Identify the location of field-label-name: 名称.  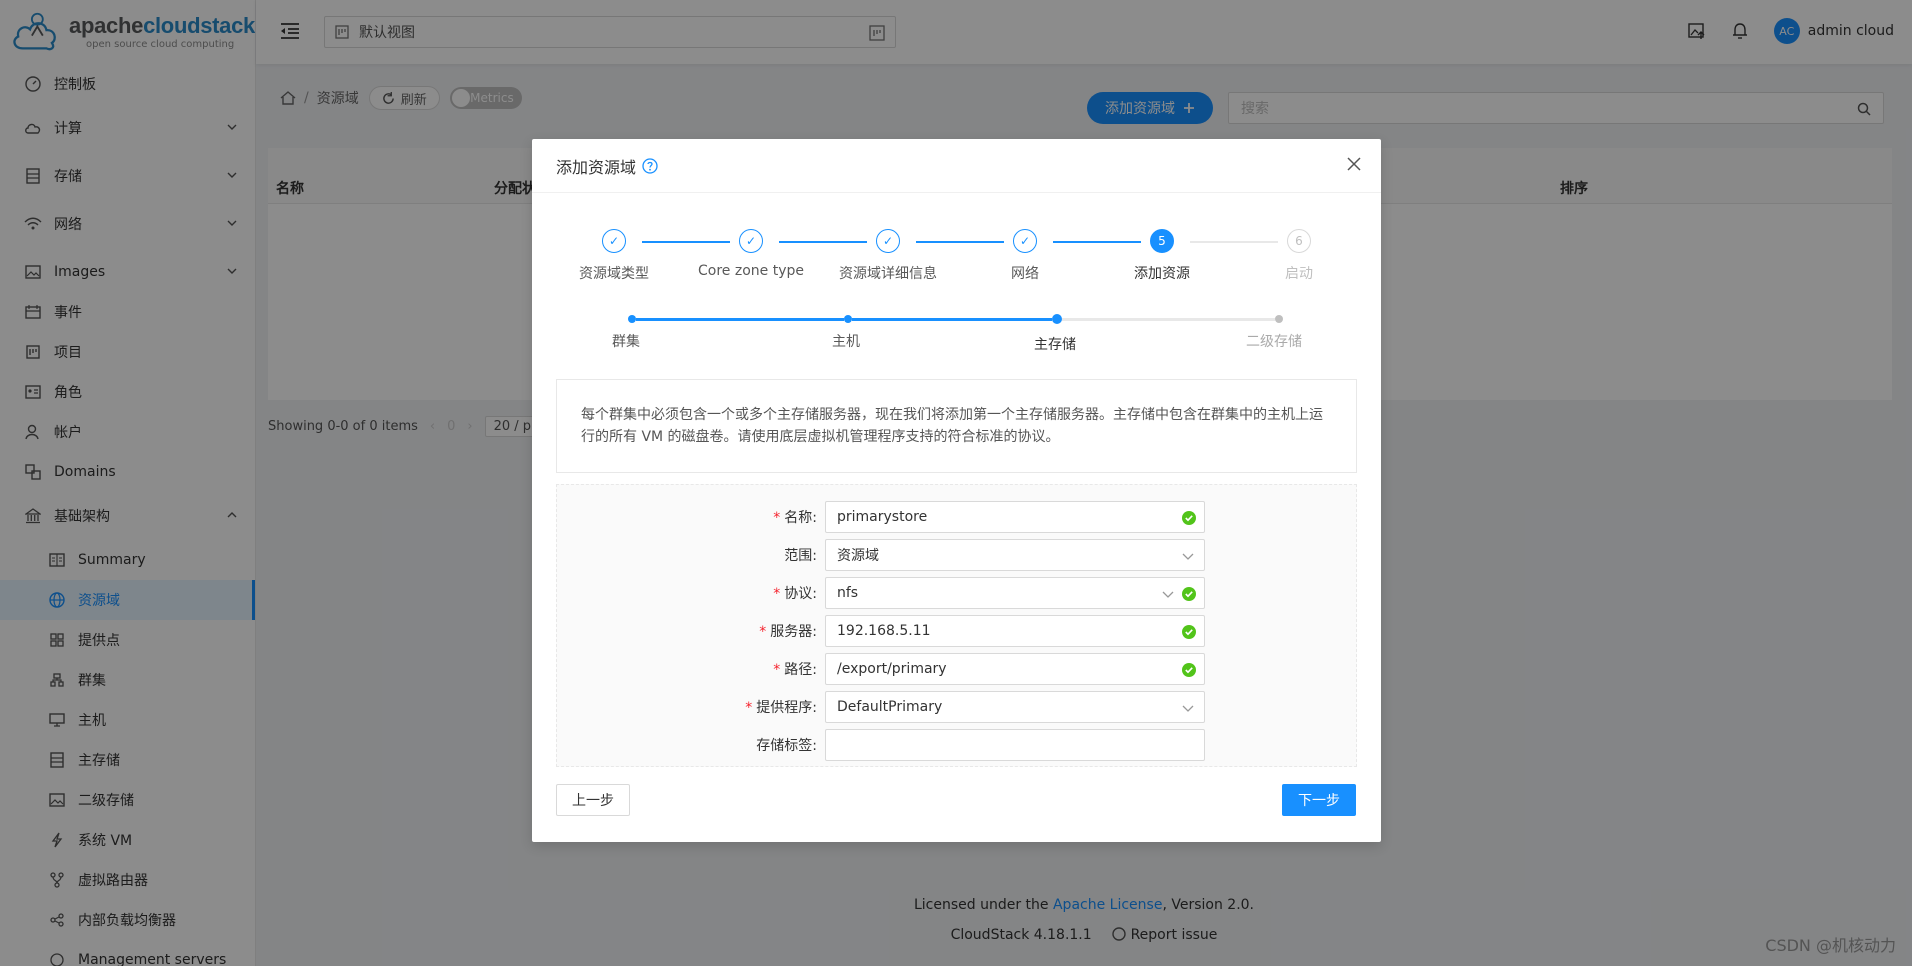
(798, 518).